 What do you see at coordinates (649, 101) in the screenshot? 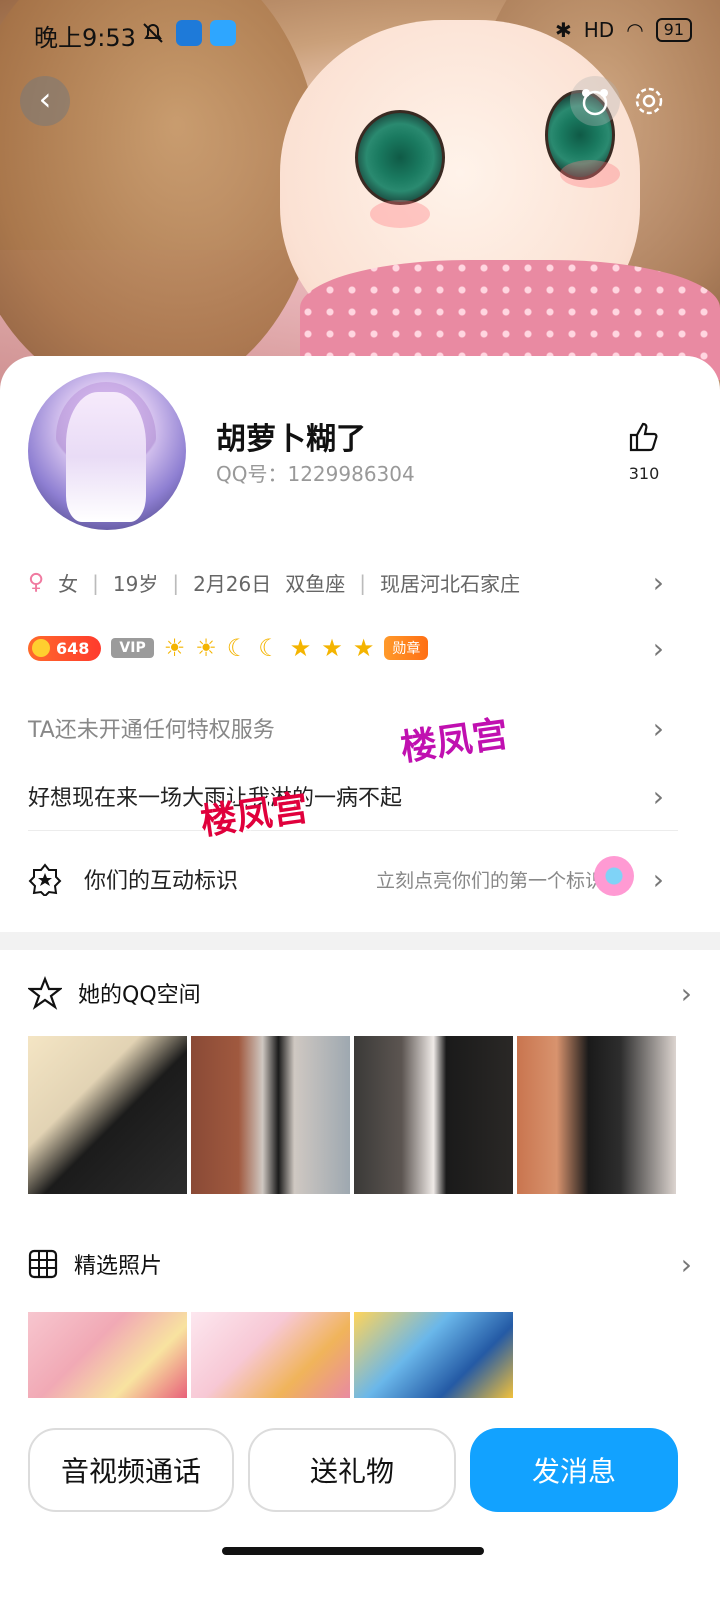
I see `settings-gear-icon` at bounding box center [649, 101].